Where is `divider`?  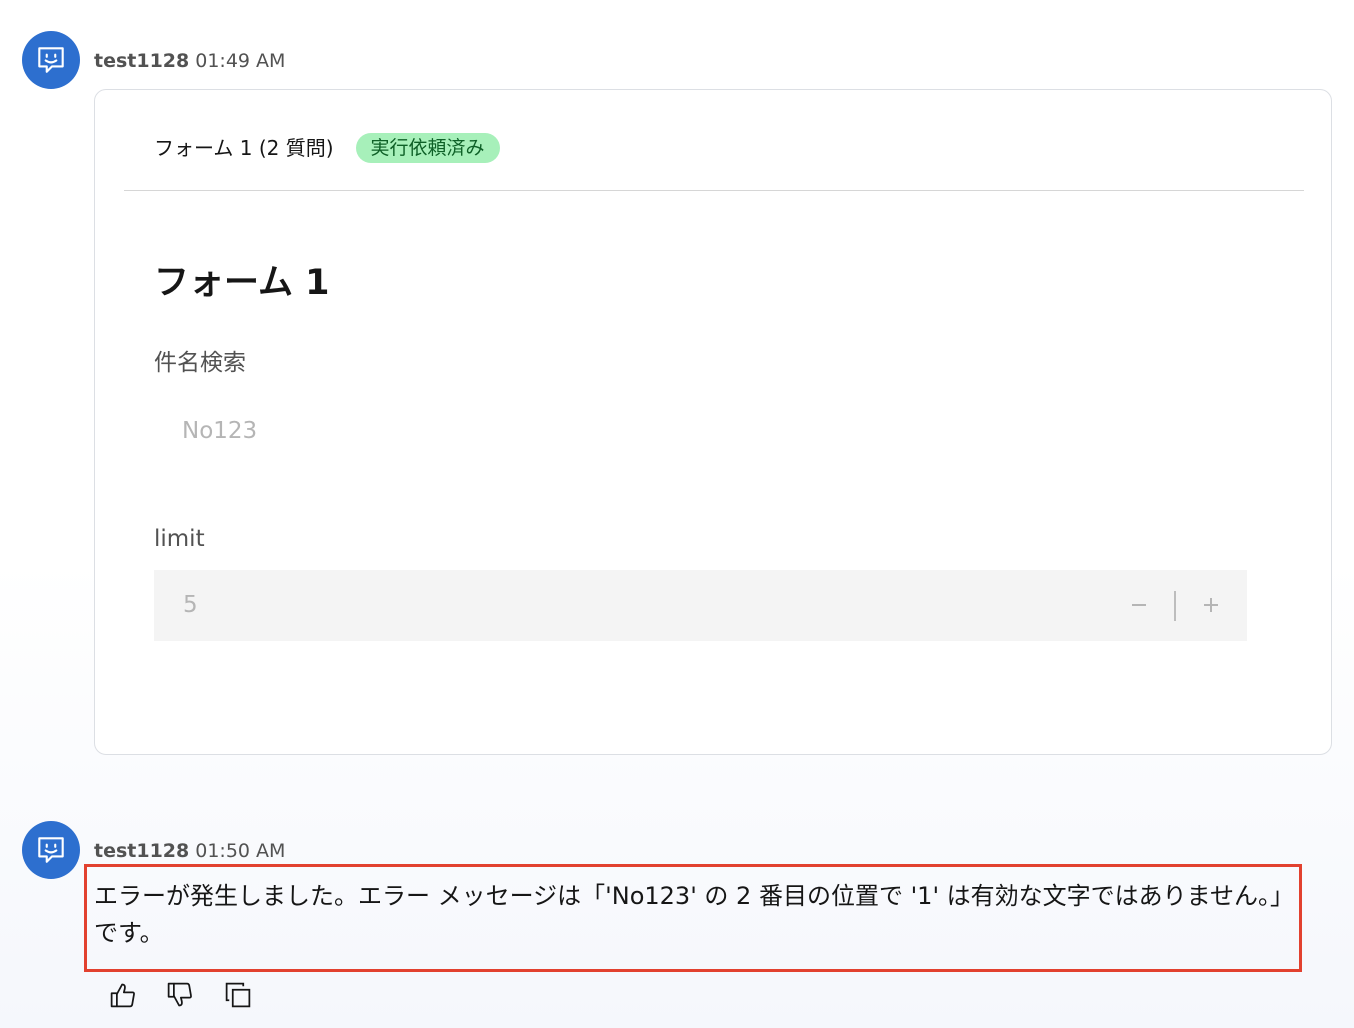 divider is located at coordinates (714, 190).